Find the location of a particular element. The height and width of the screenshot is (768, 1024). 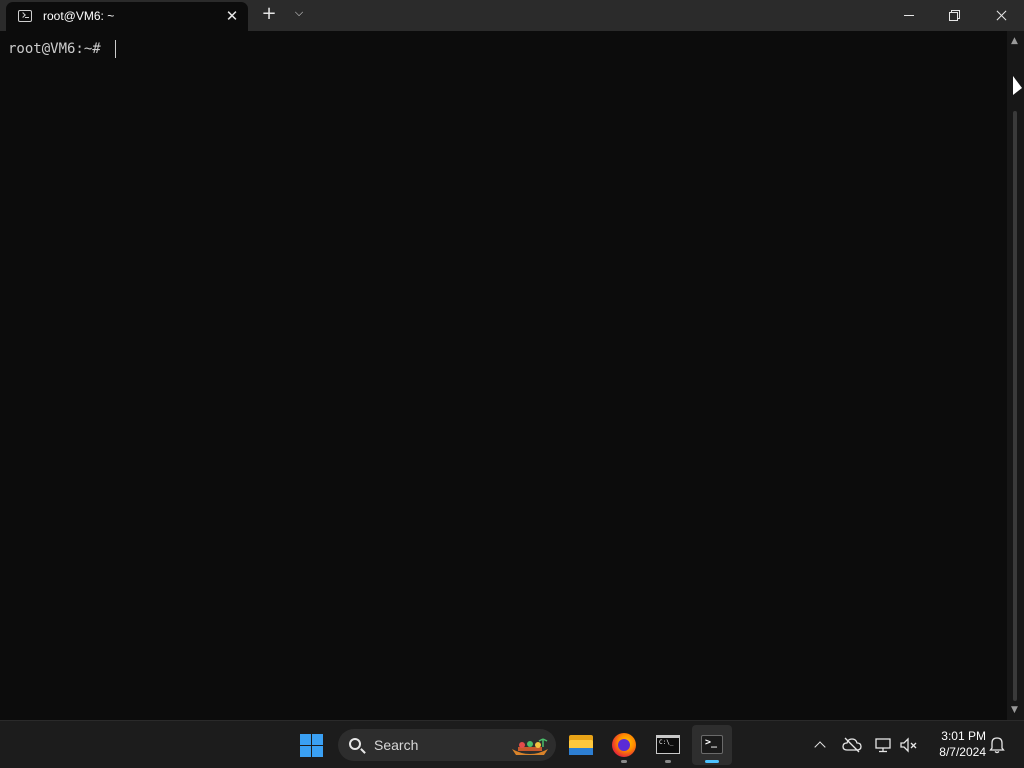

clock-date: 8/7/2024 is located at coordinates (962, 752).